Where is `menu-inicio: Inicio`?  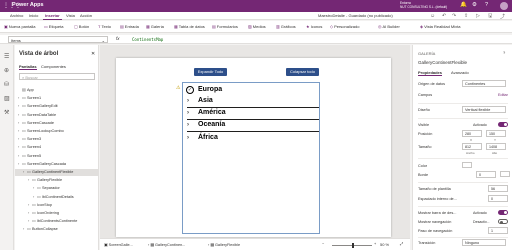 menu-inicio: Inicio is located at coordinates (33, 16).